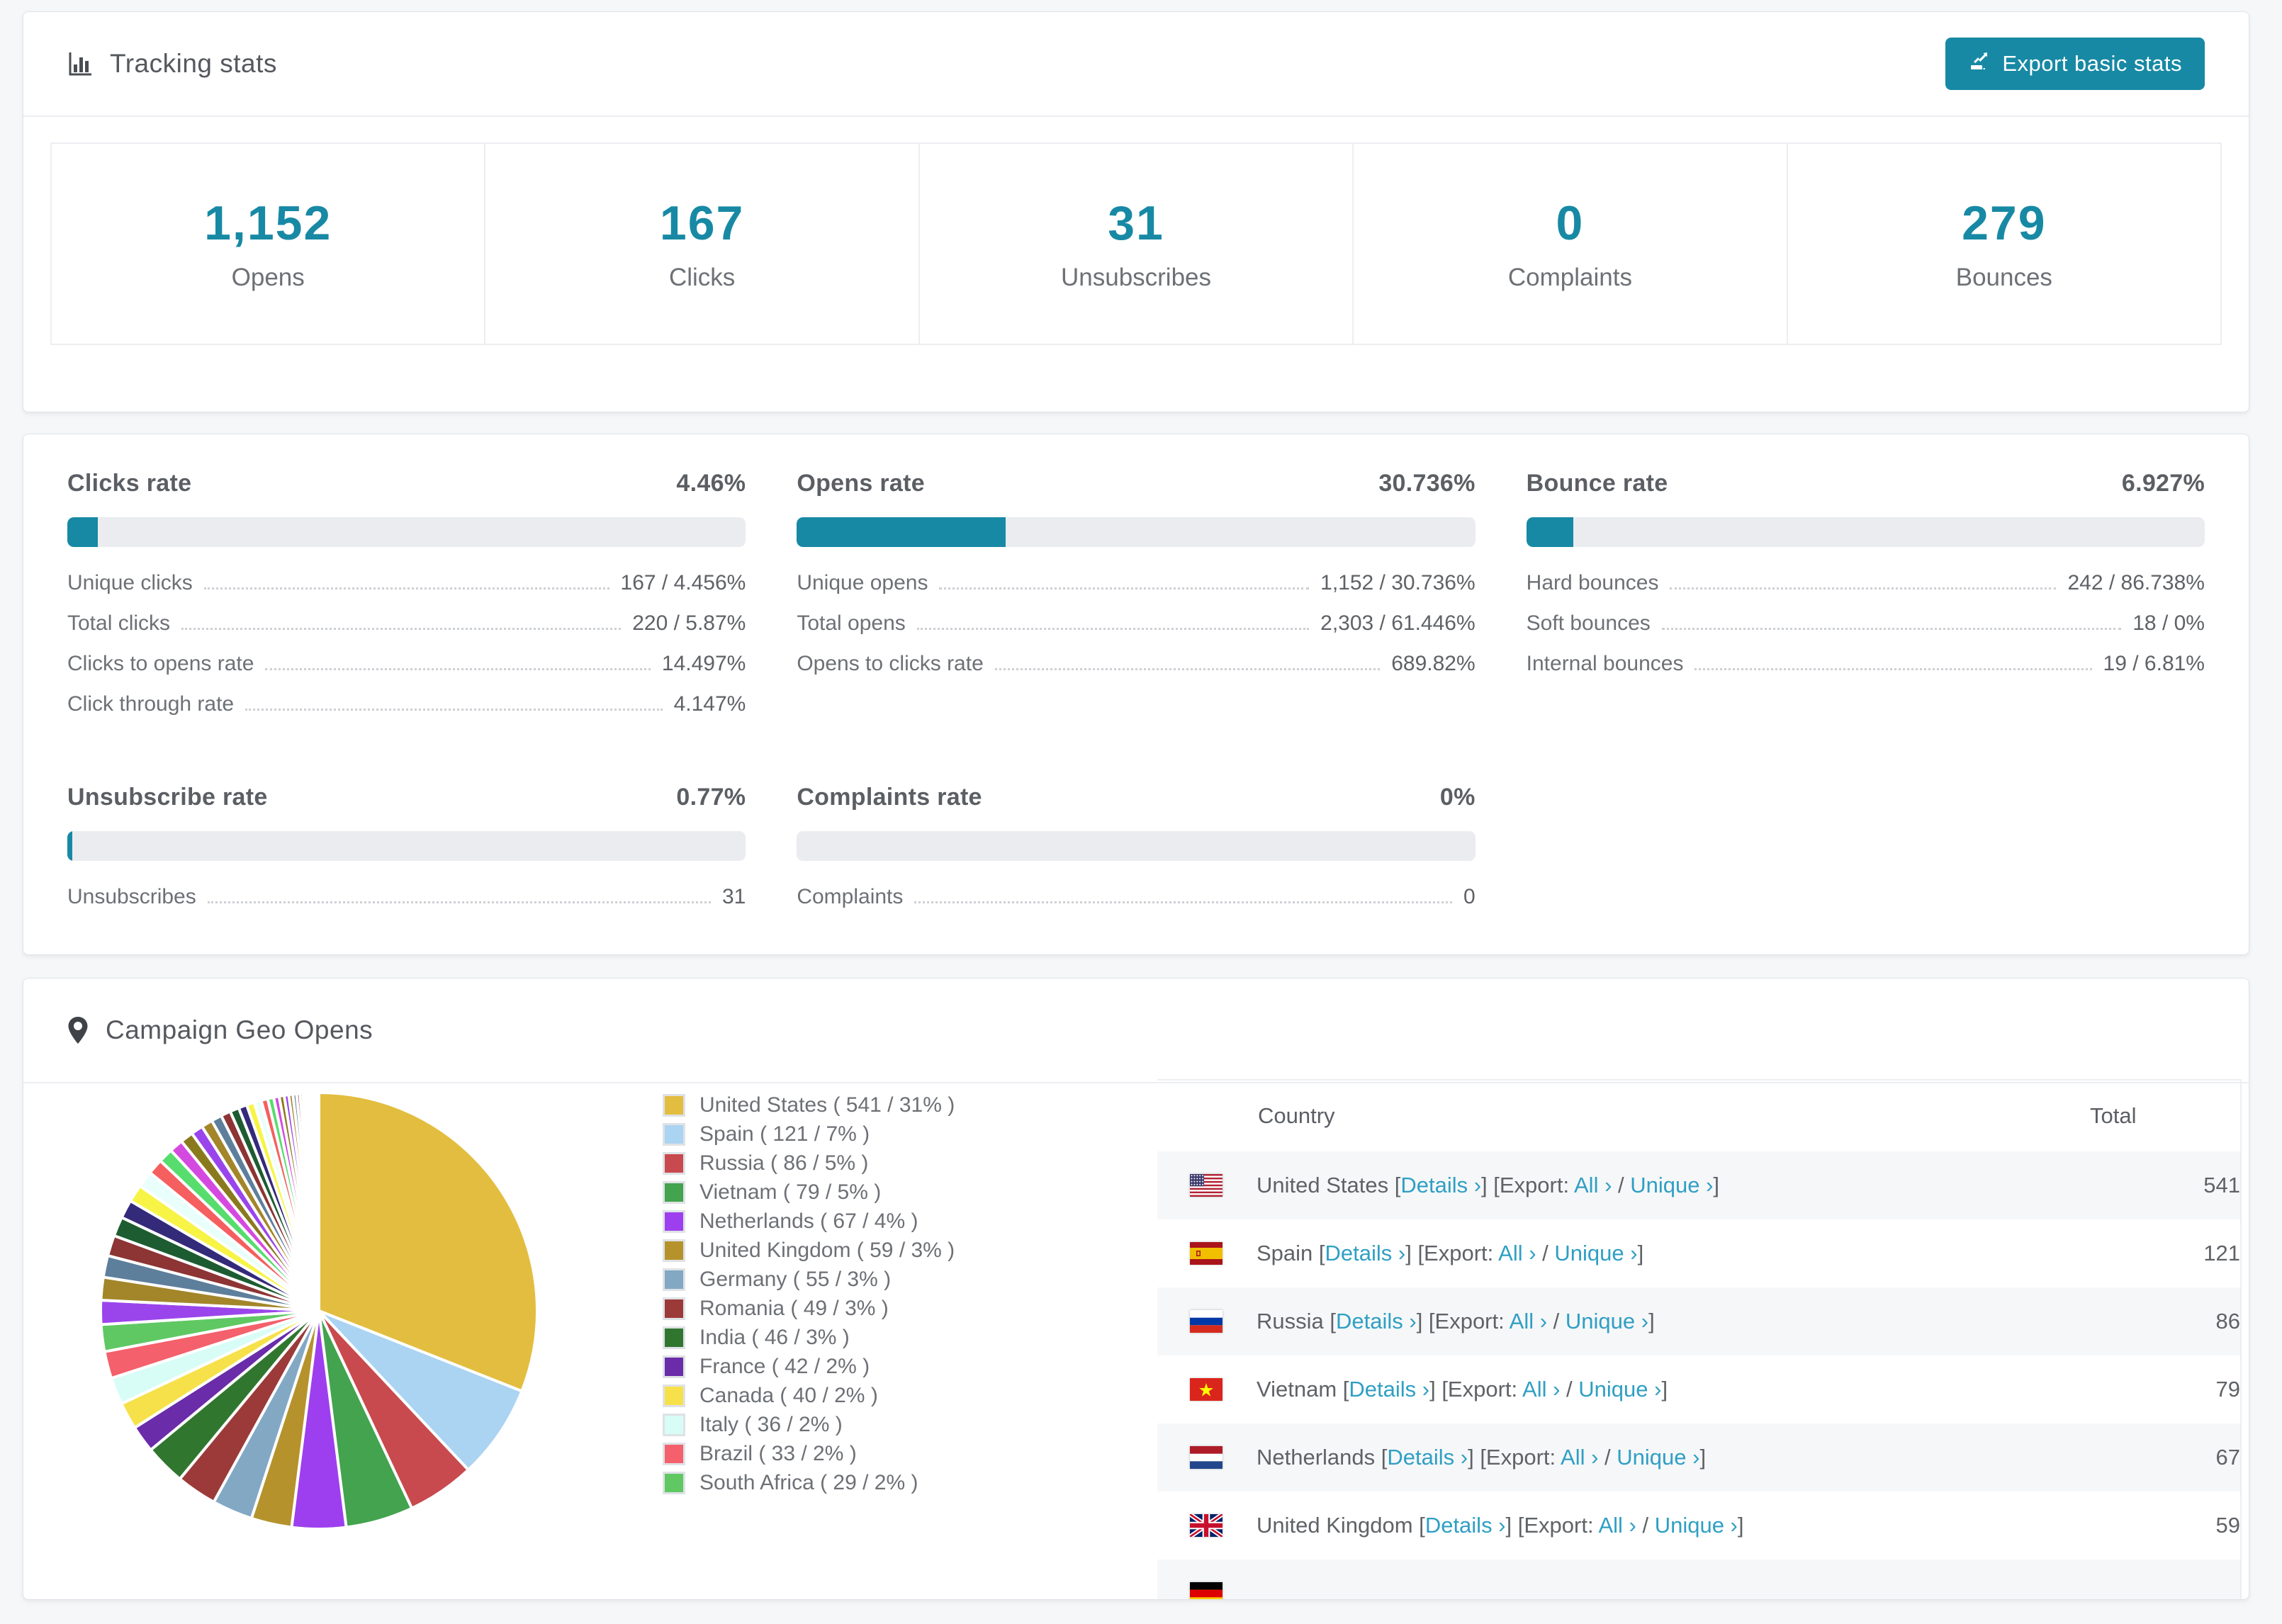 The width and height of the screenshot is (2282, 1624). What do you see at coordinates (808, 1221) in the screenshot?
I see `legend-label: Netherlands ( 67 / 4% )` at bounding box center [808, 1221].